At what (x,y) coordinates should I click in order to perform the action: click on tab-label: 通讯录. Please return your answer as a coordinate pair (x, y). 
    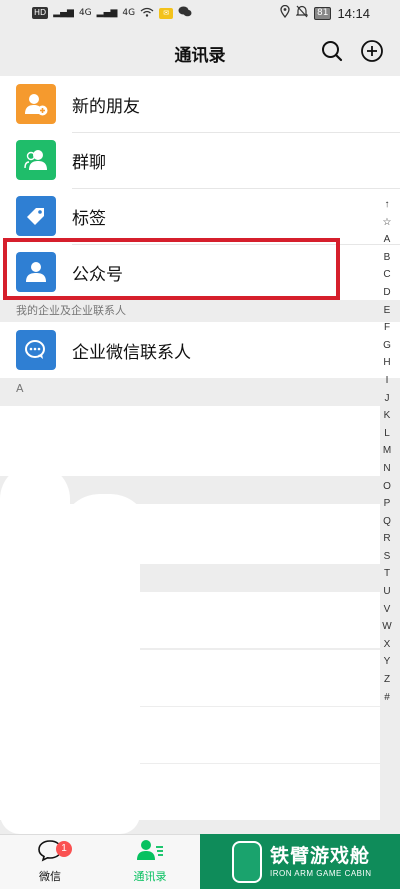
    Looking at the image, I should click on (150, 876).